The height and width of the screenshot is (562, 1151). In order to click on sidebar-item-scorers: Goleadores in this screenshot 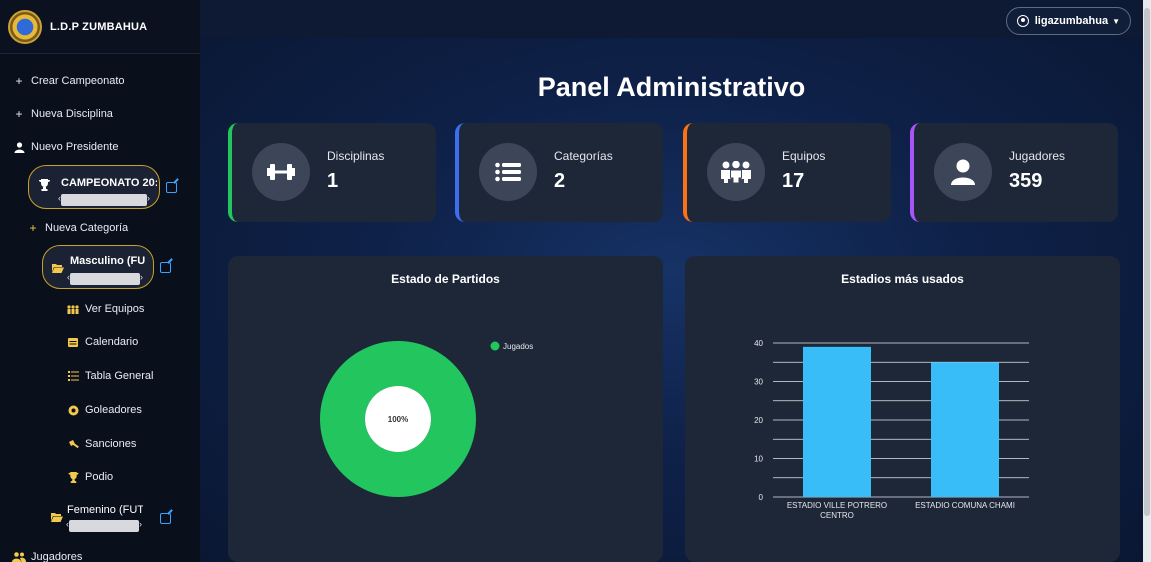, I will do `click(104, 410)`.